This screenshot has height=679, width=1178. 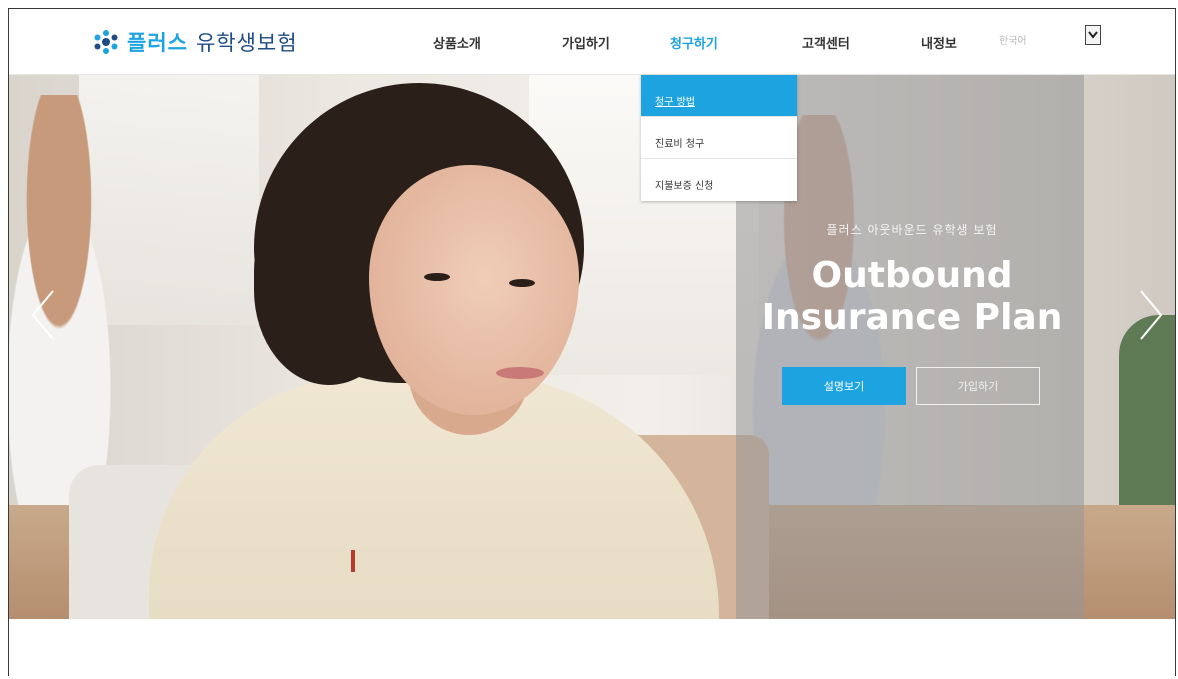 I want to click on nav-item-my-info: 내정보, so click(x=939, y=42).